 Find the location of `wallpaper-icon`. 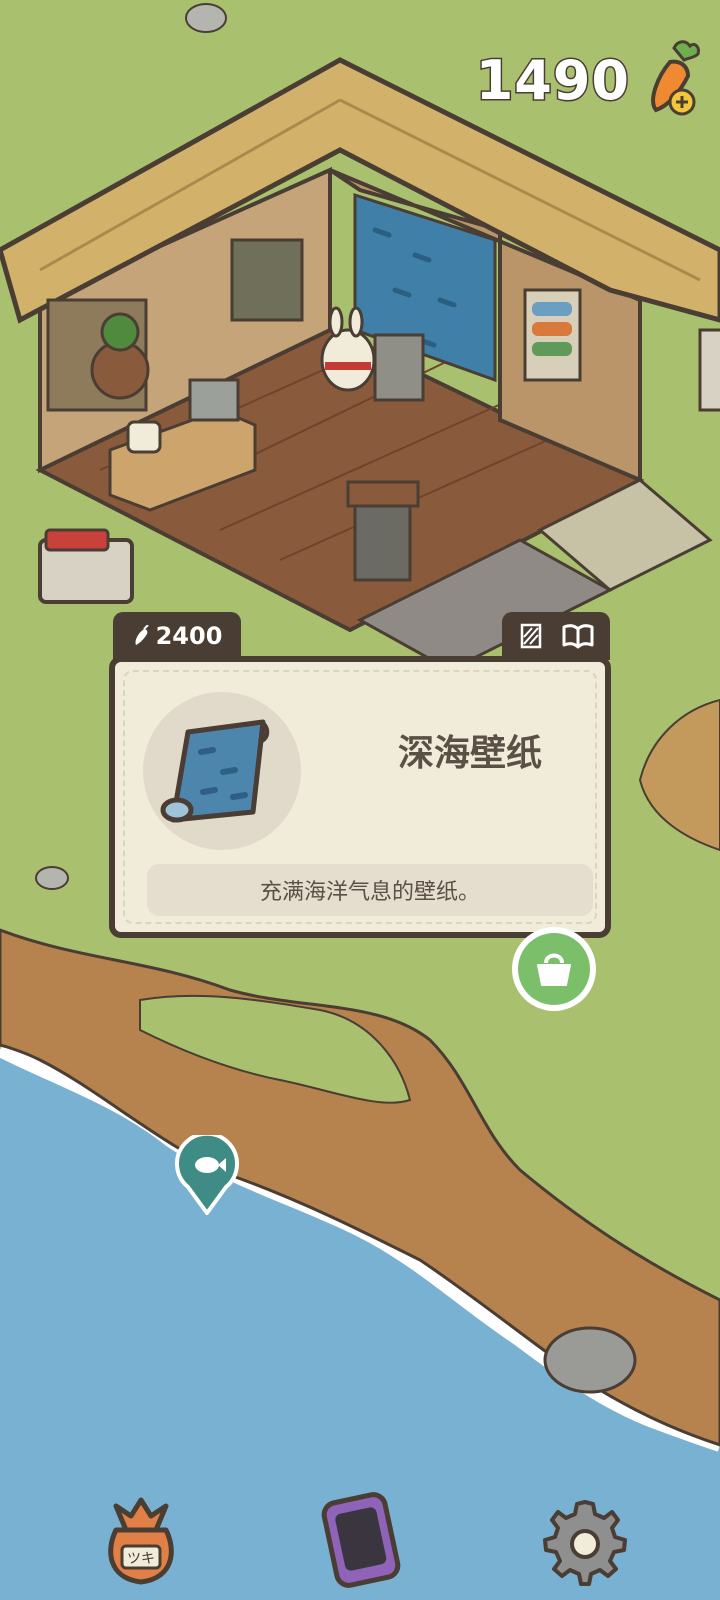

wallpaper-icon is located at coordinates (532, 636).